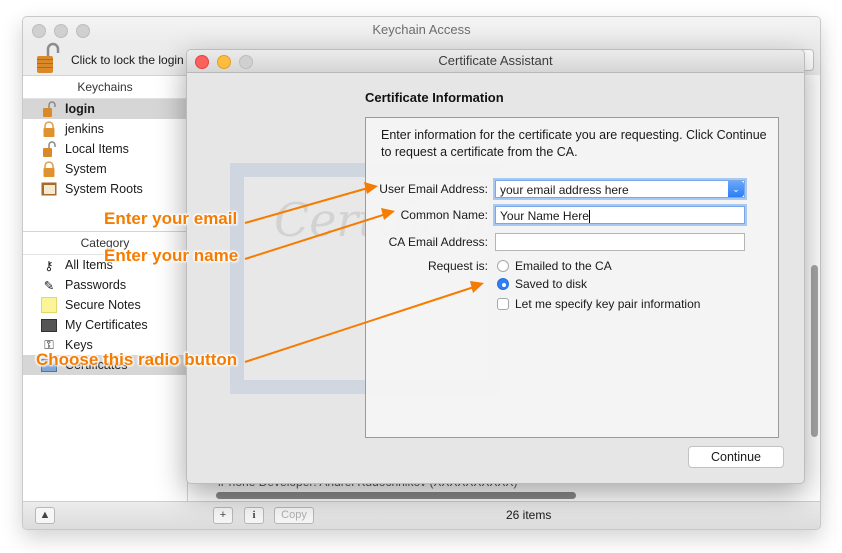 The image size is (842, 553). Describe the element at coordinates (589, 217) in the screenshot. I see `text-cursor` at that location.